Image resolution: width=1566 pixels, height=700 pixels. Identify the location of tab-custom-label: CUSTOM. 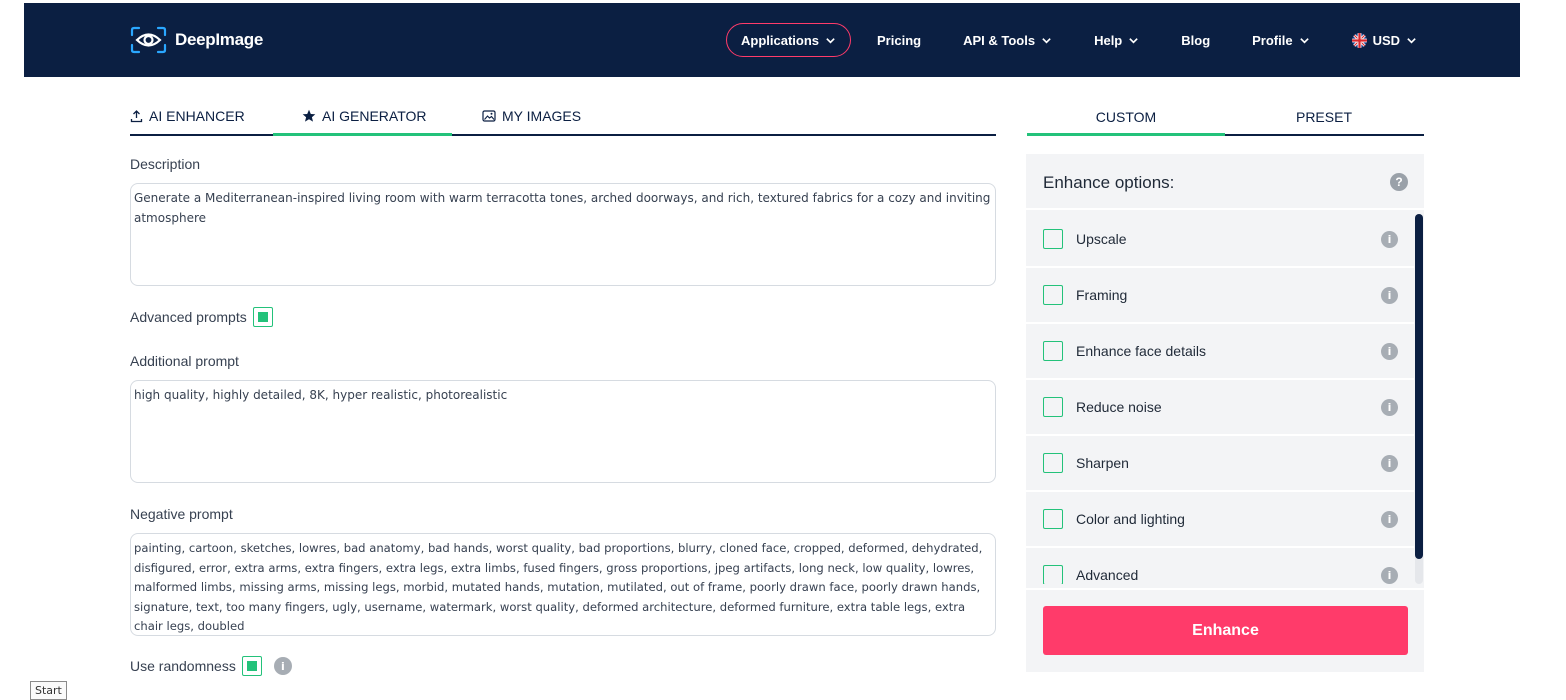
(1126, 117).